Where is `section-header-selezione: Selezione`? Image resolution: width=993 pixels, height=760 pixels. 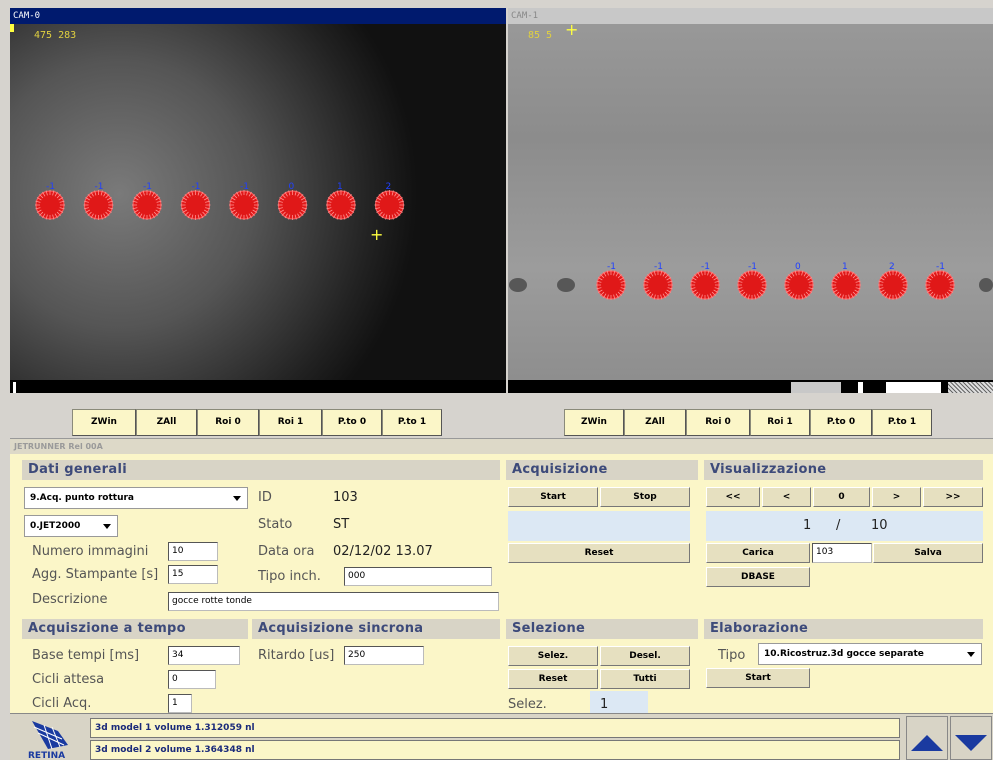
section-header-selezione: Selezione is located at coordinates (602, 629).